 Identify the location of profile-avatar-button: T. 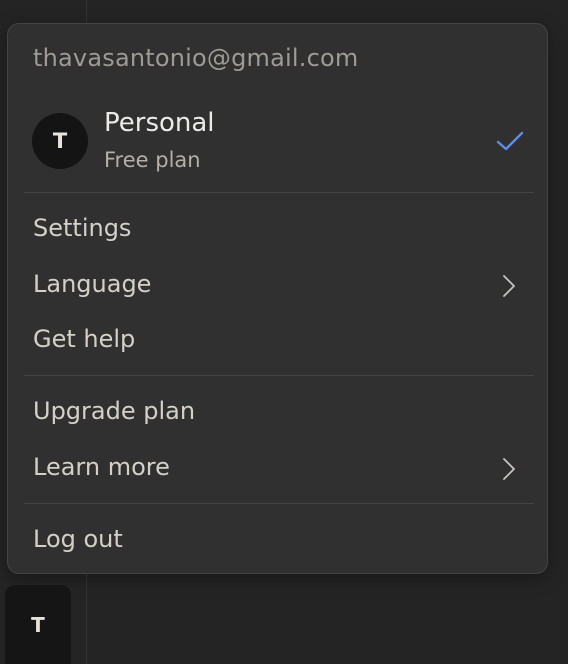
(38, 624).